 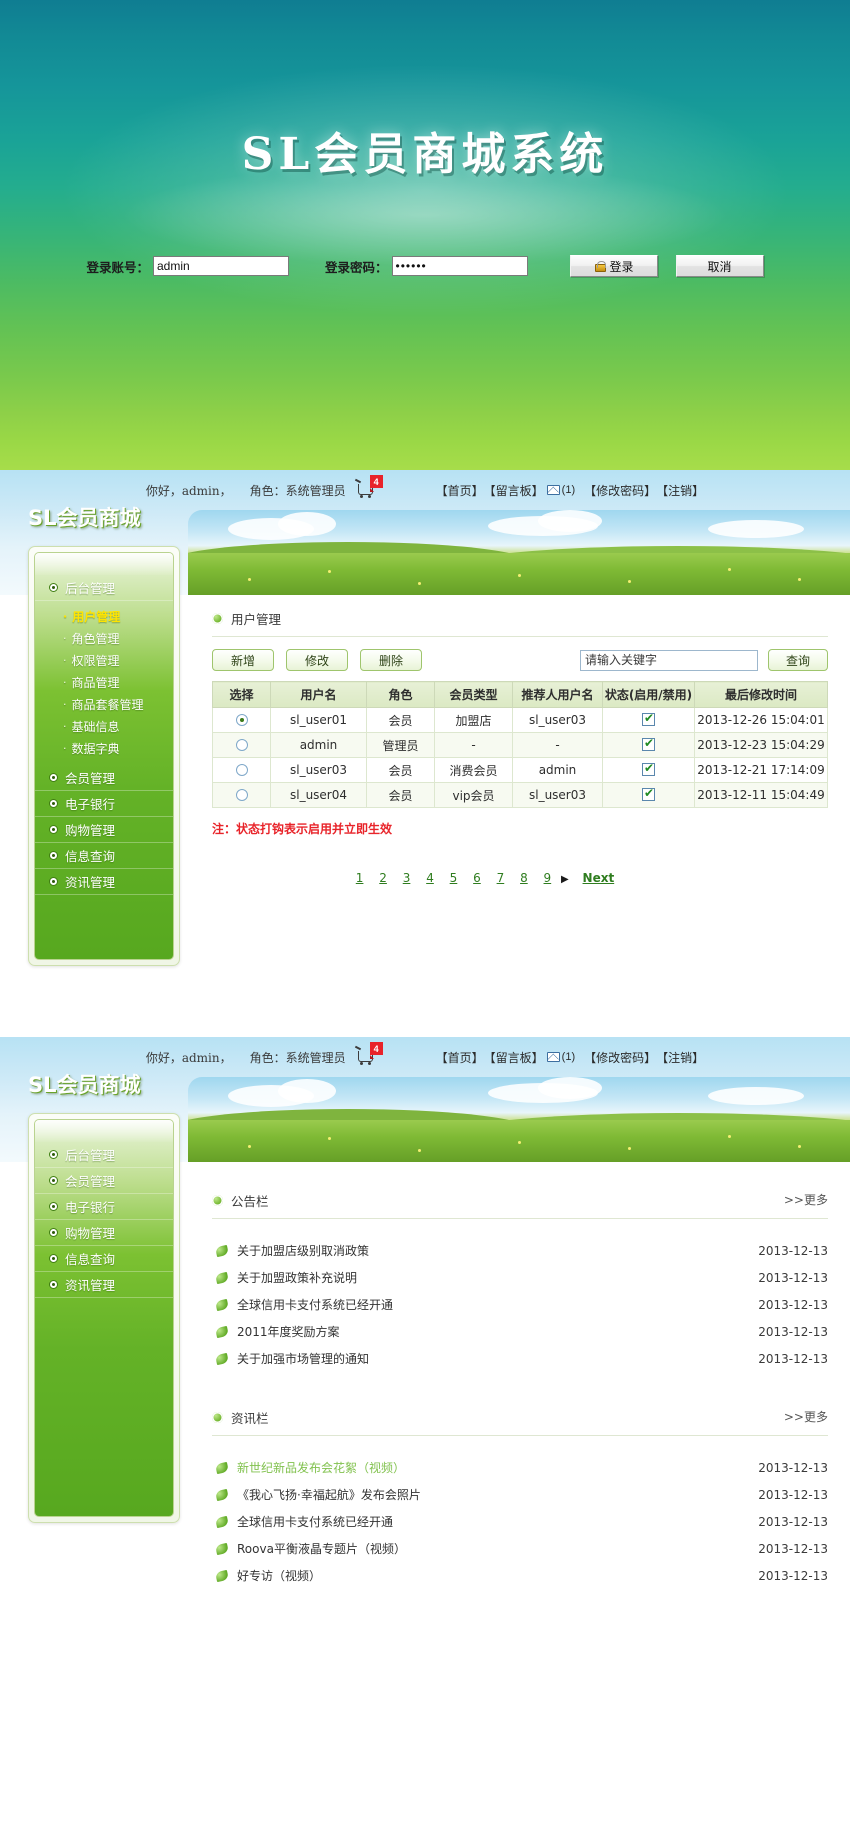 What do you see at coordinates (360, 878) in the screenshot?
I see `page-link-1: 1` at bounding box center [360, 878].